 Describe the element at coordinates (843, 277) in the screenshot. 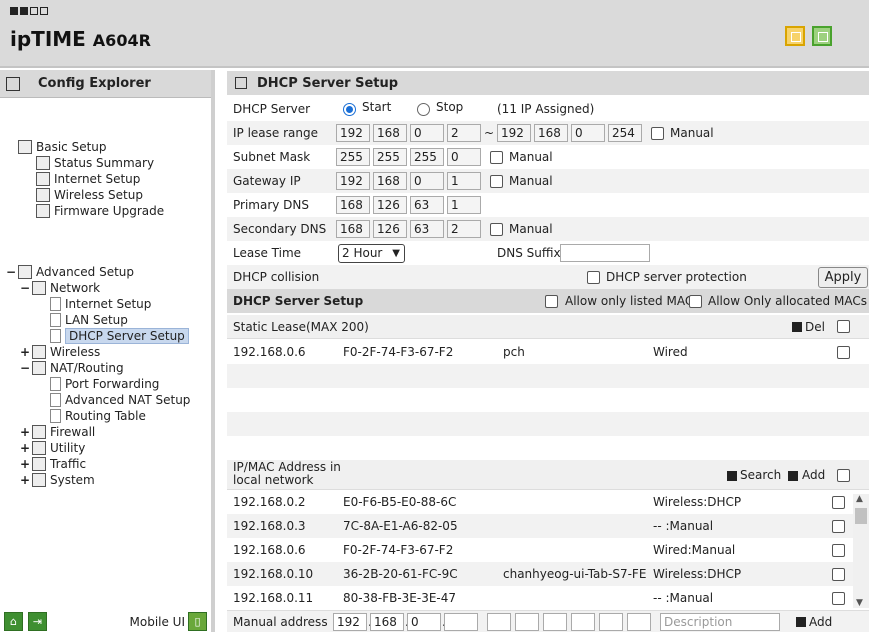

I see `apply-button: Apply` at that location.